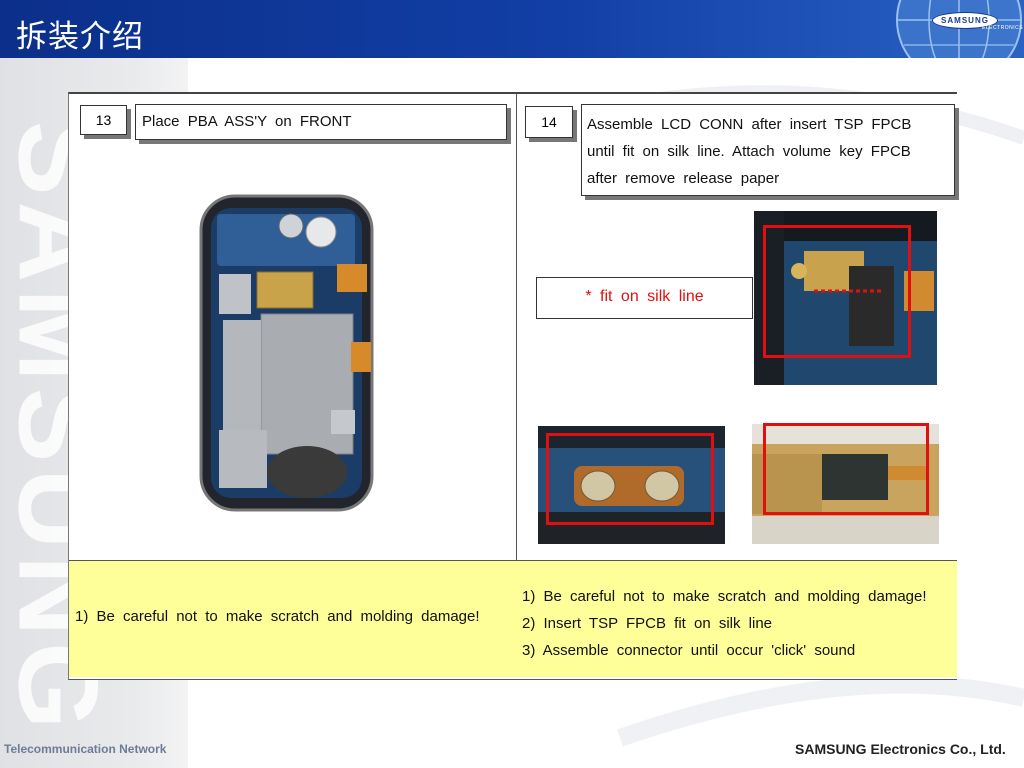 Image resolution: width=1024 pixels, height=768 pixels. I want to click on fit-silk-line-callout: * fit on silk line, so click(644, 298).